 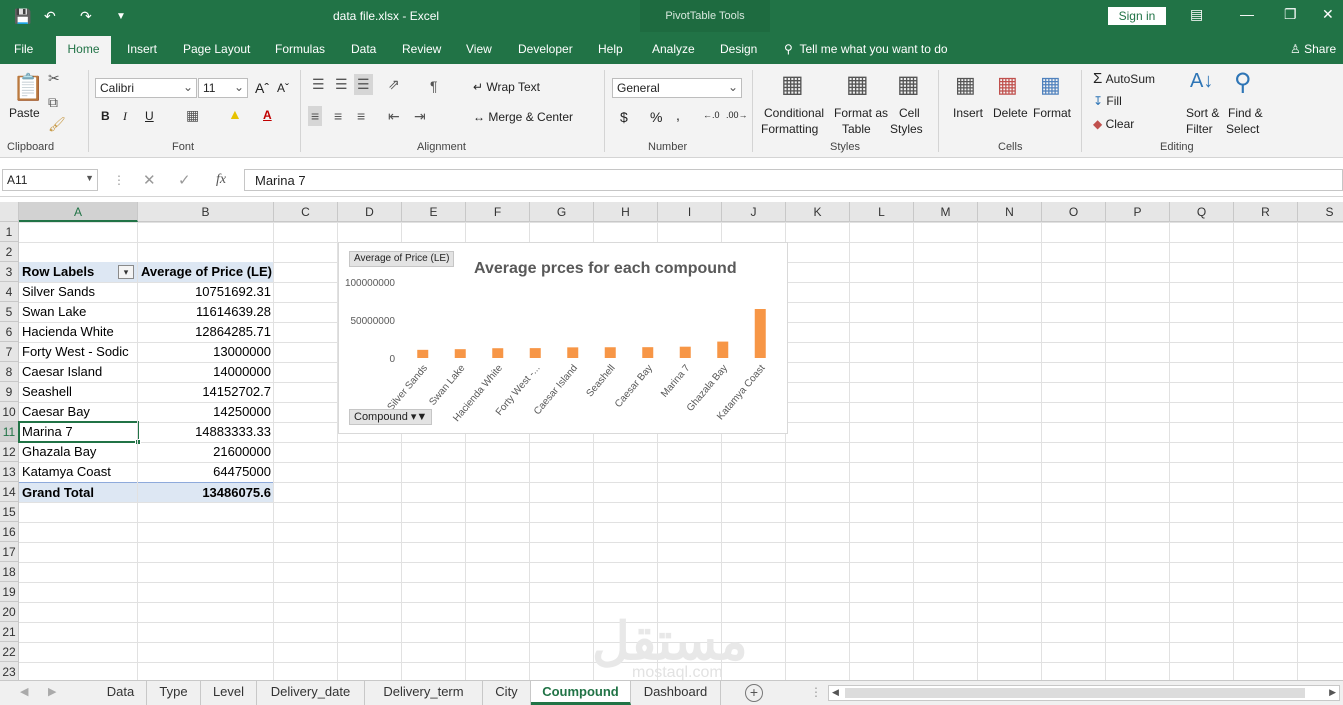 I want to click on sheet-tab-level: Level, so click(x=229, y=693).